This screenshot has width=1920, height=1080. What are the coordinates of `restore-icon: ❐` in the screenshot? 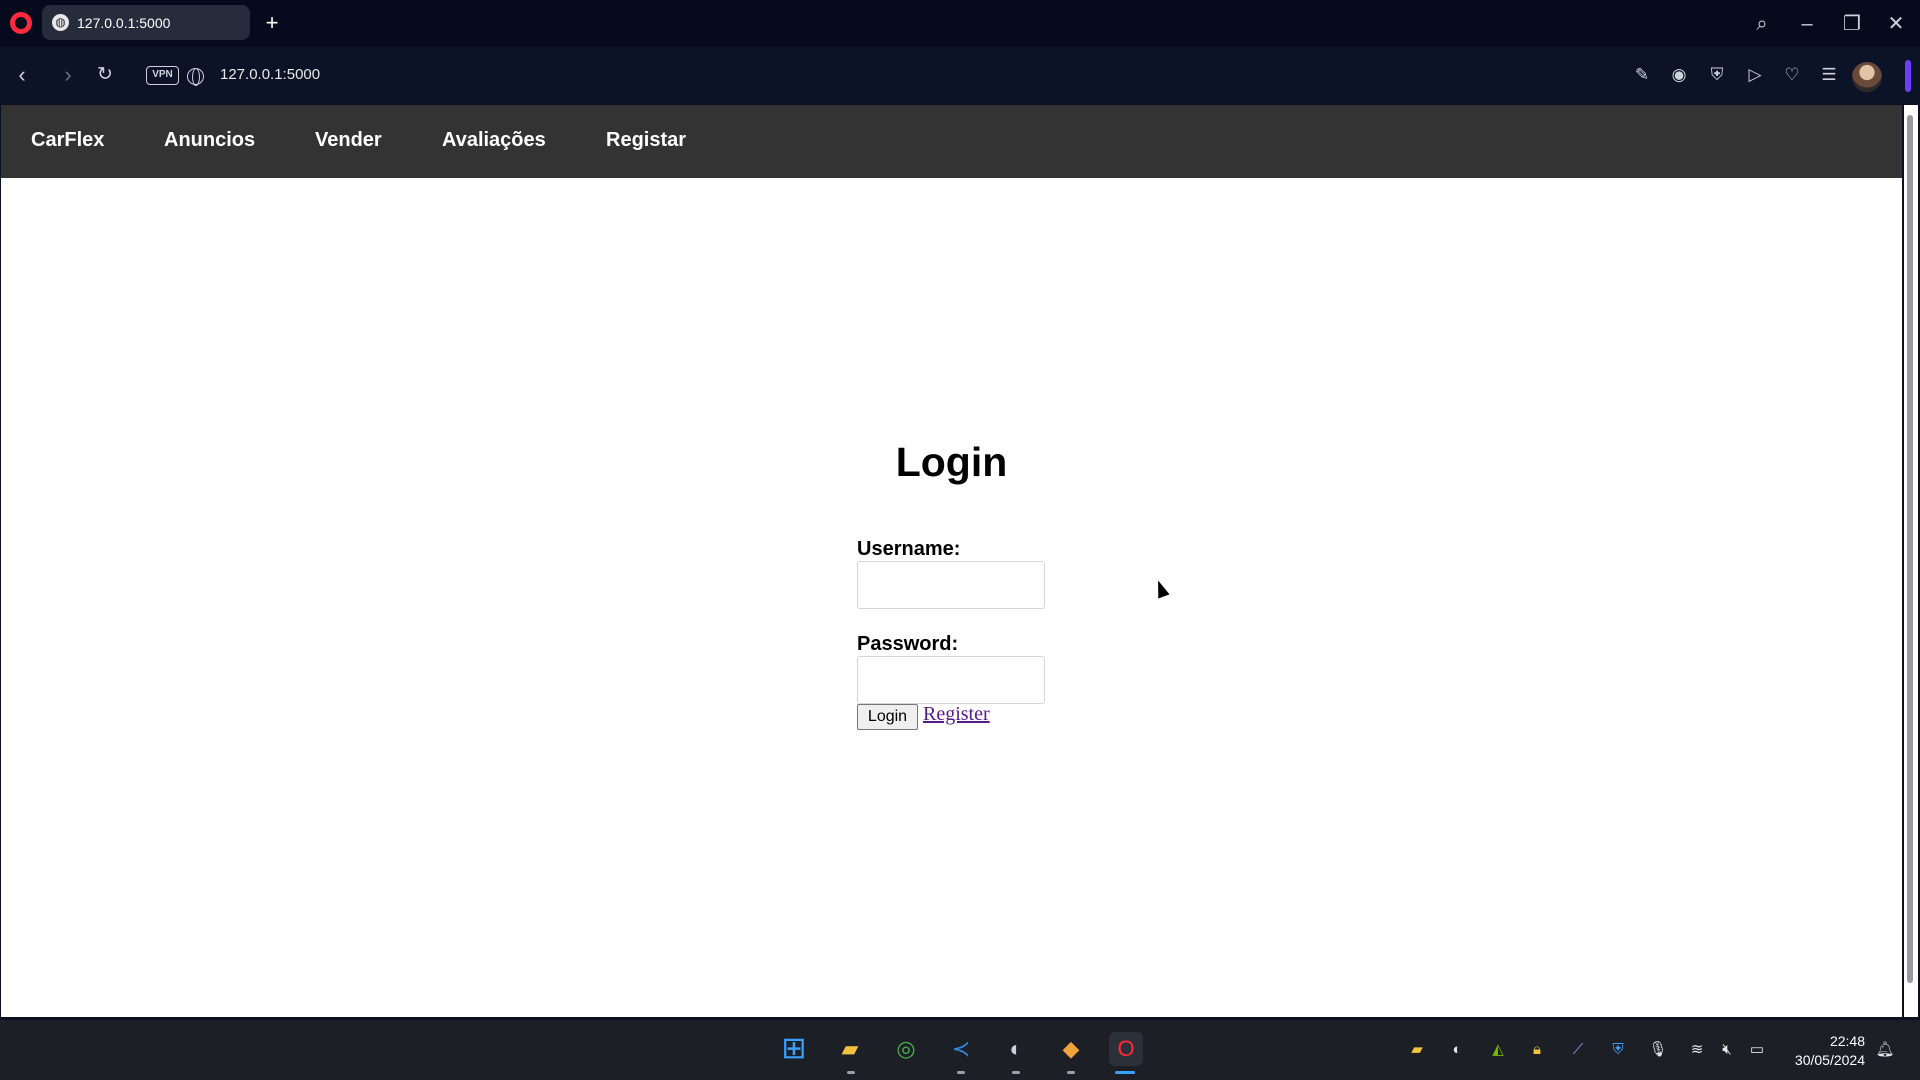 It's located at (1852, 24).